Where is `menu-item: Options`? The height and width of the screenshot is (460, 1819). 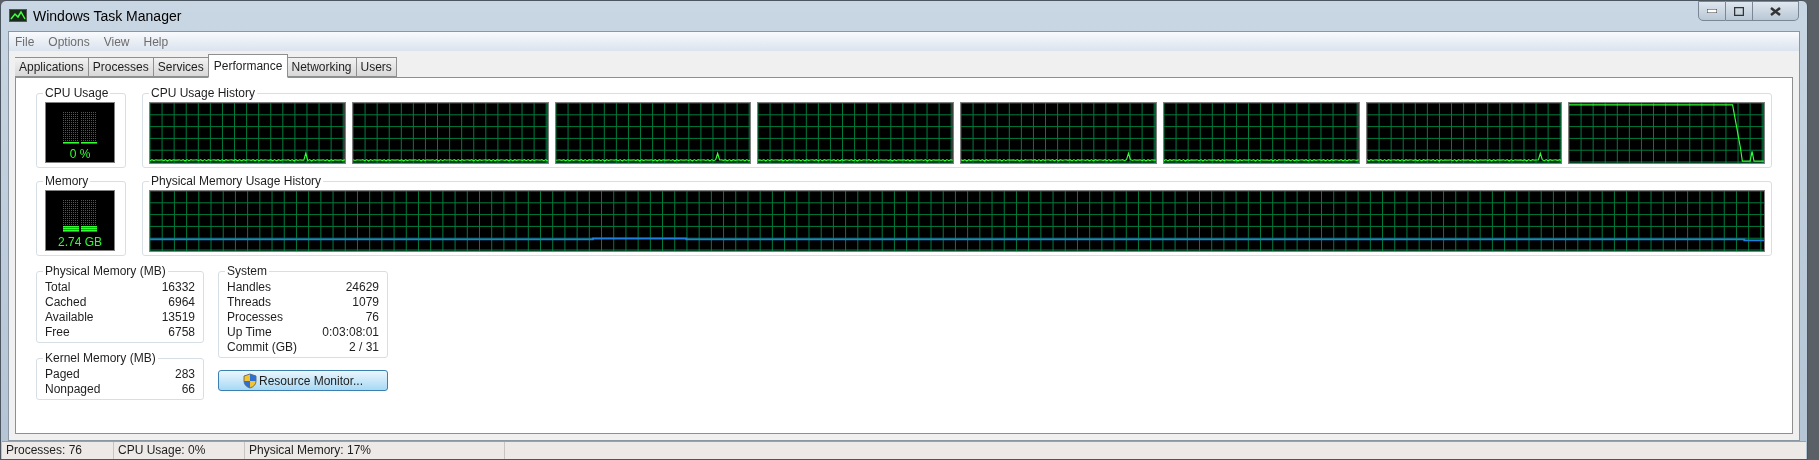
menu-item: Options is located at coordinates (69, 41).